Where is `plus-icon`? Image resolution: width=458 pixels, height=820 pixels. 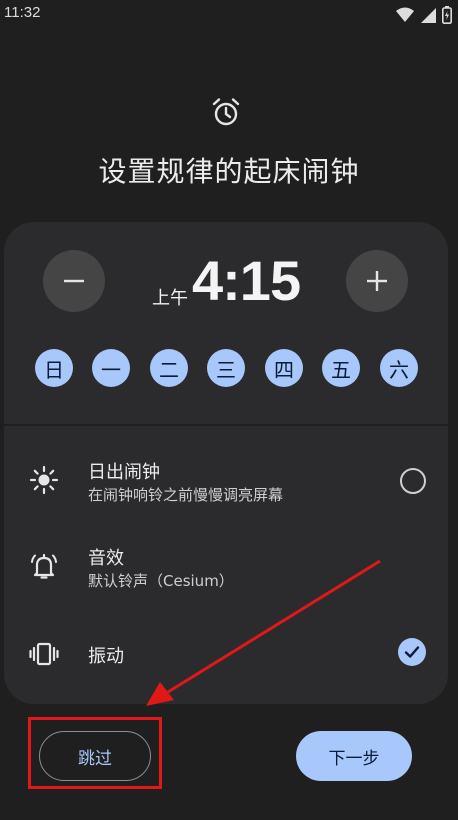
plus-icon is located at coordinates (377, 281).